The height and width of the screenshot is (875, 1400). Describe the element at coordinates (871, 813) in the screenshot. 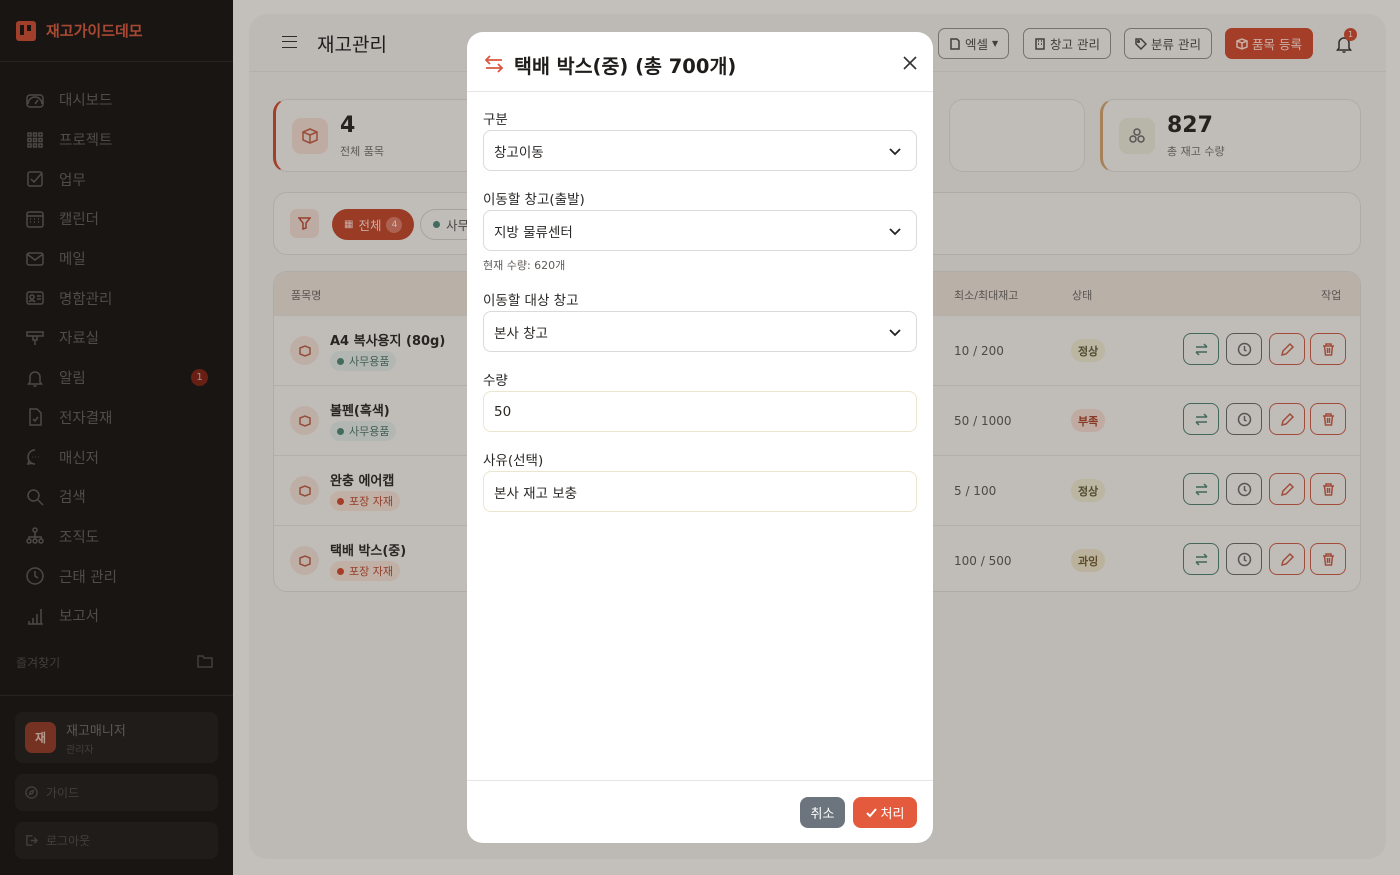

I see `check-icon` at that location.